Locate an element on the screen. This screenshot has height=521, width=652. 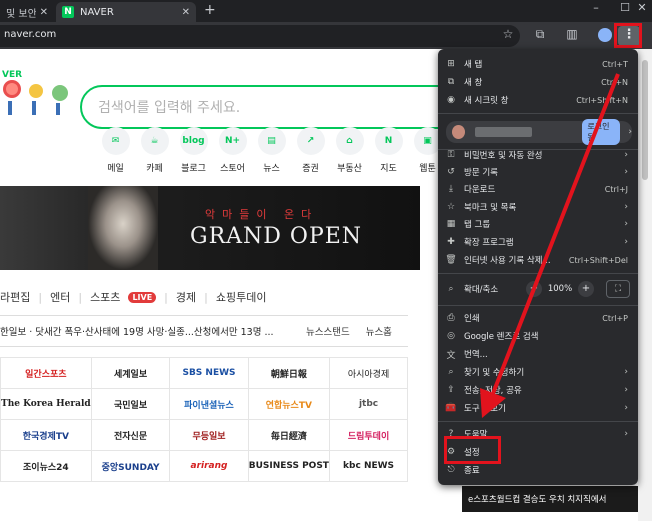
press-logo: 세계일보 is located at coordinates (130, 373).